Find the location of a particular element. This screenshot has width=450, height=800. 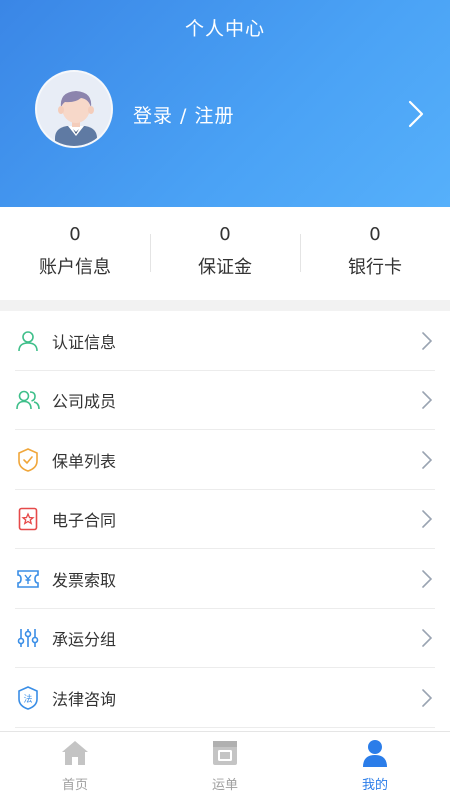

menu-item-label: 认证信息 is located at coordinates (84, 342).